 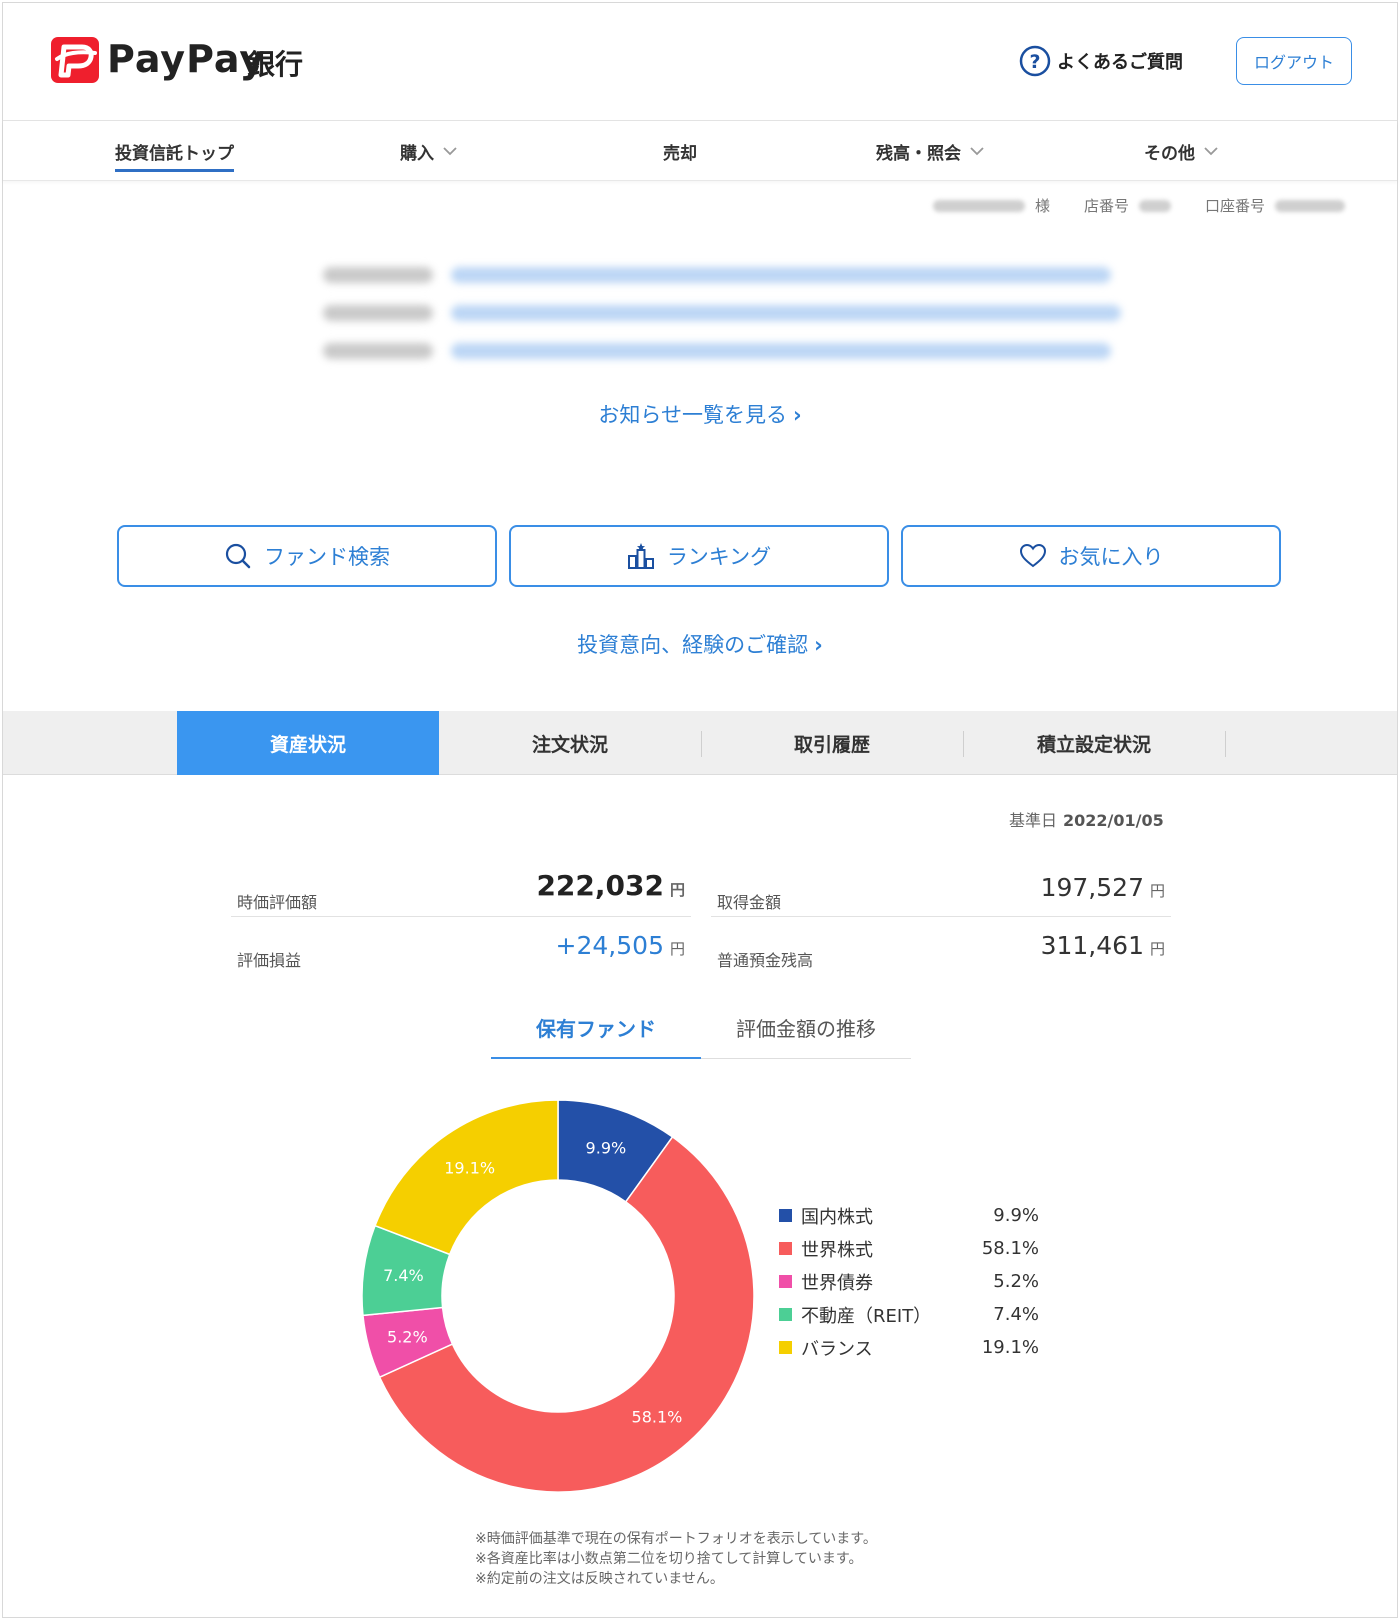 I want to click on deposit-label: 普通預金残高, so click(x=765, y=960).